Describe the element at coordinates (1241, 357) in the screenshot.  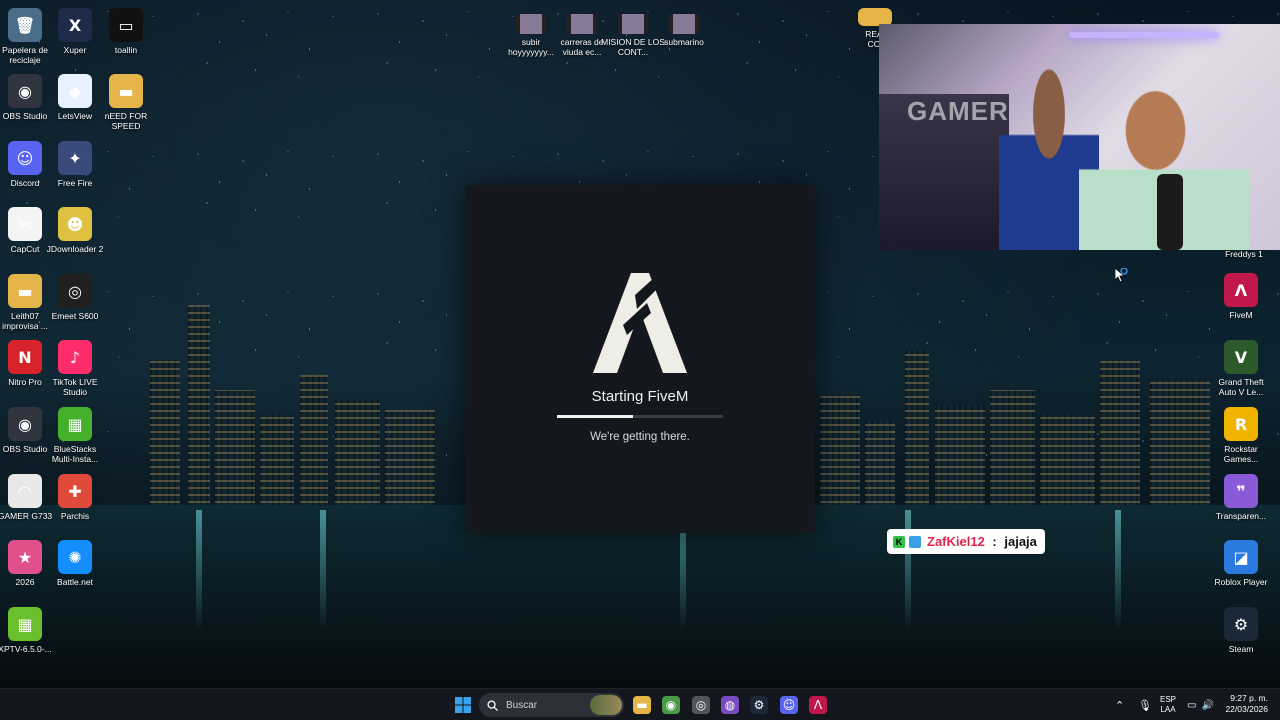
I see `gta-icon: V` at that location.